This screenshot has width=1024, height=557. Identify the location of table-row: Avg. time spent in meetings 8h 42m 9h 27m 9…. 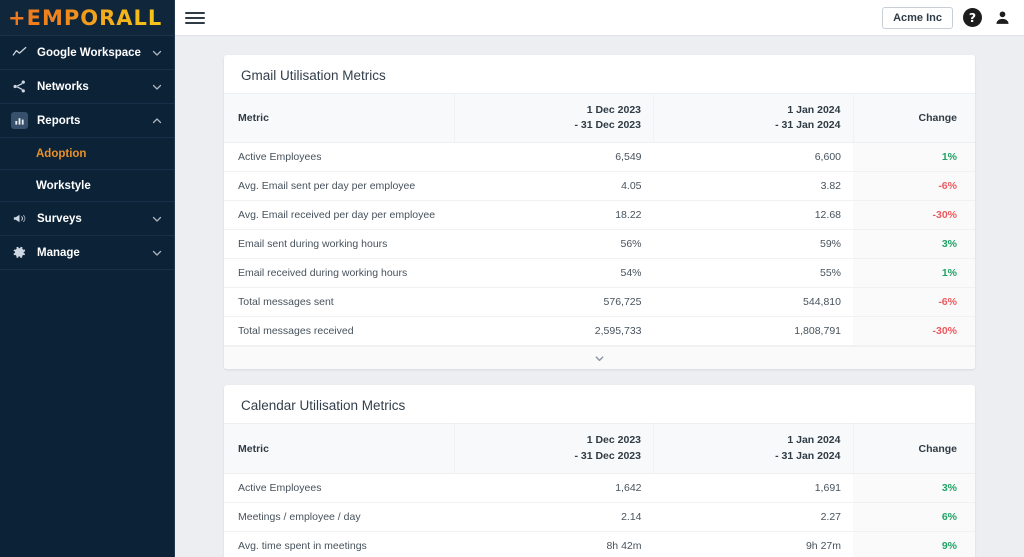
(599, 544).